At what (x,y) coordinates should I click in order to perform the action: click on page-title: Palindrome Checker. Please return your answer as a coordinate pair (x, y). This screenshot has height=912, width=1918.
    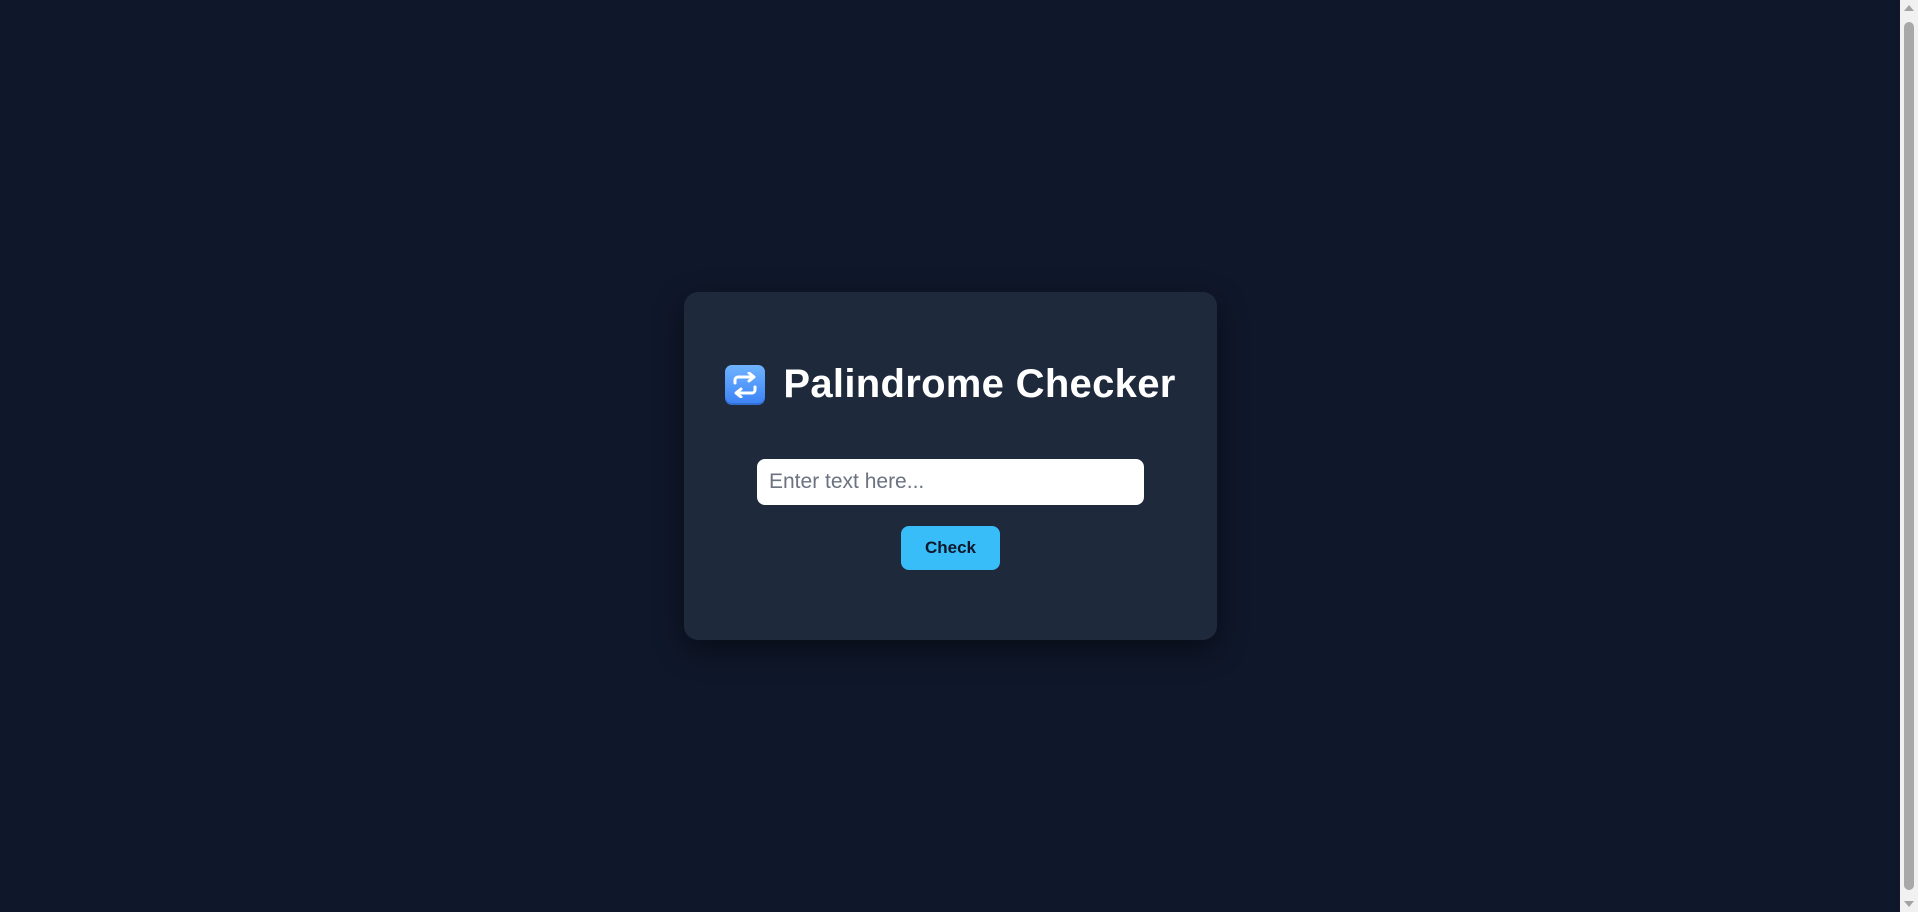
    Looking at the image, I should click on (979, 384).